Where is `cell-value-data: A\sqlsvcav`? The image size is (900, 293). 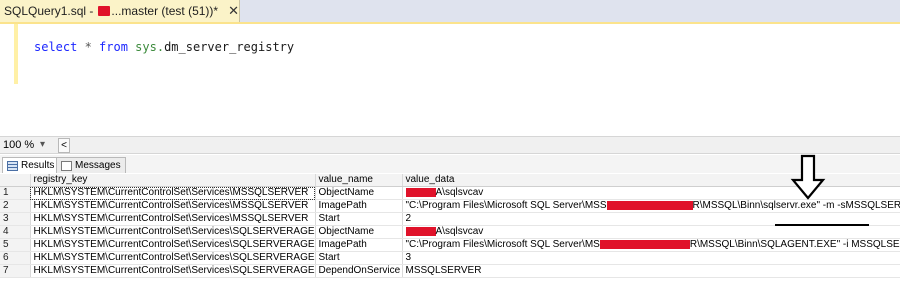 cell-value-data: A\sqlsvcav is located at coordinates (651, 232).